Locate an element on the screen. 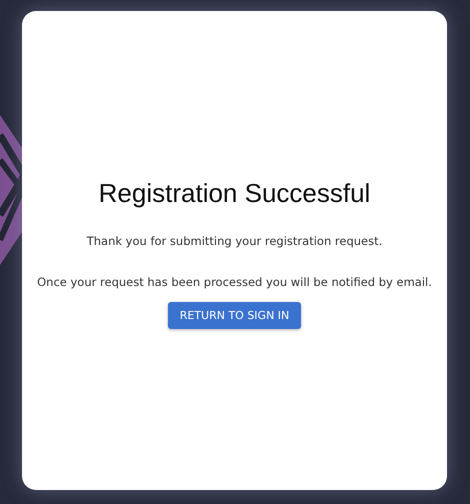 This screenshot has height=504, width=470. return-button: RETURN TO SIGN IN is located at coordinates (235, 315).